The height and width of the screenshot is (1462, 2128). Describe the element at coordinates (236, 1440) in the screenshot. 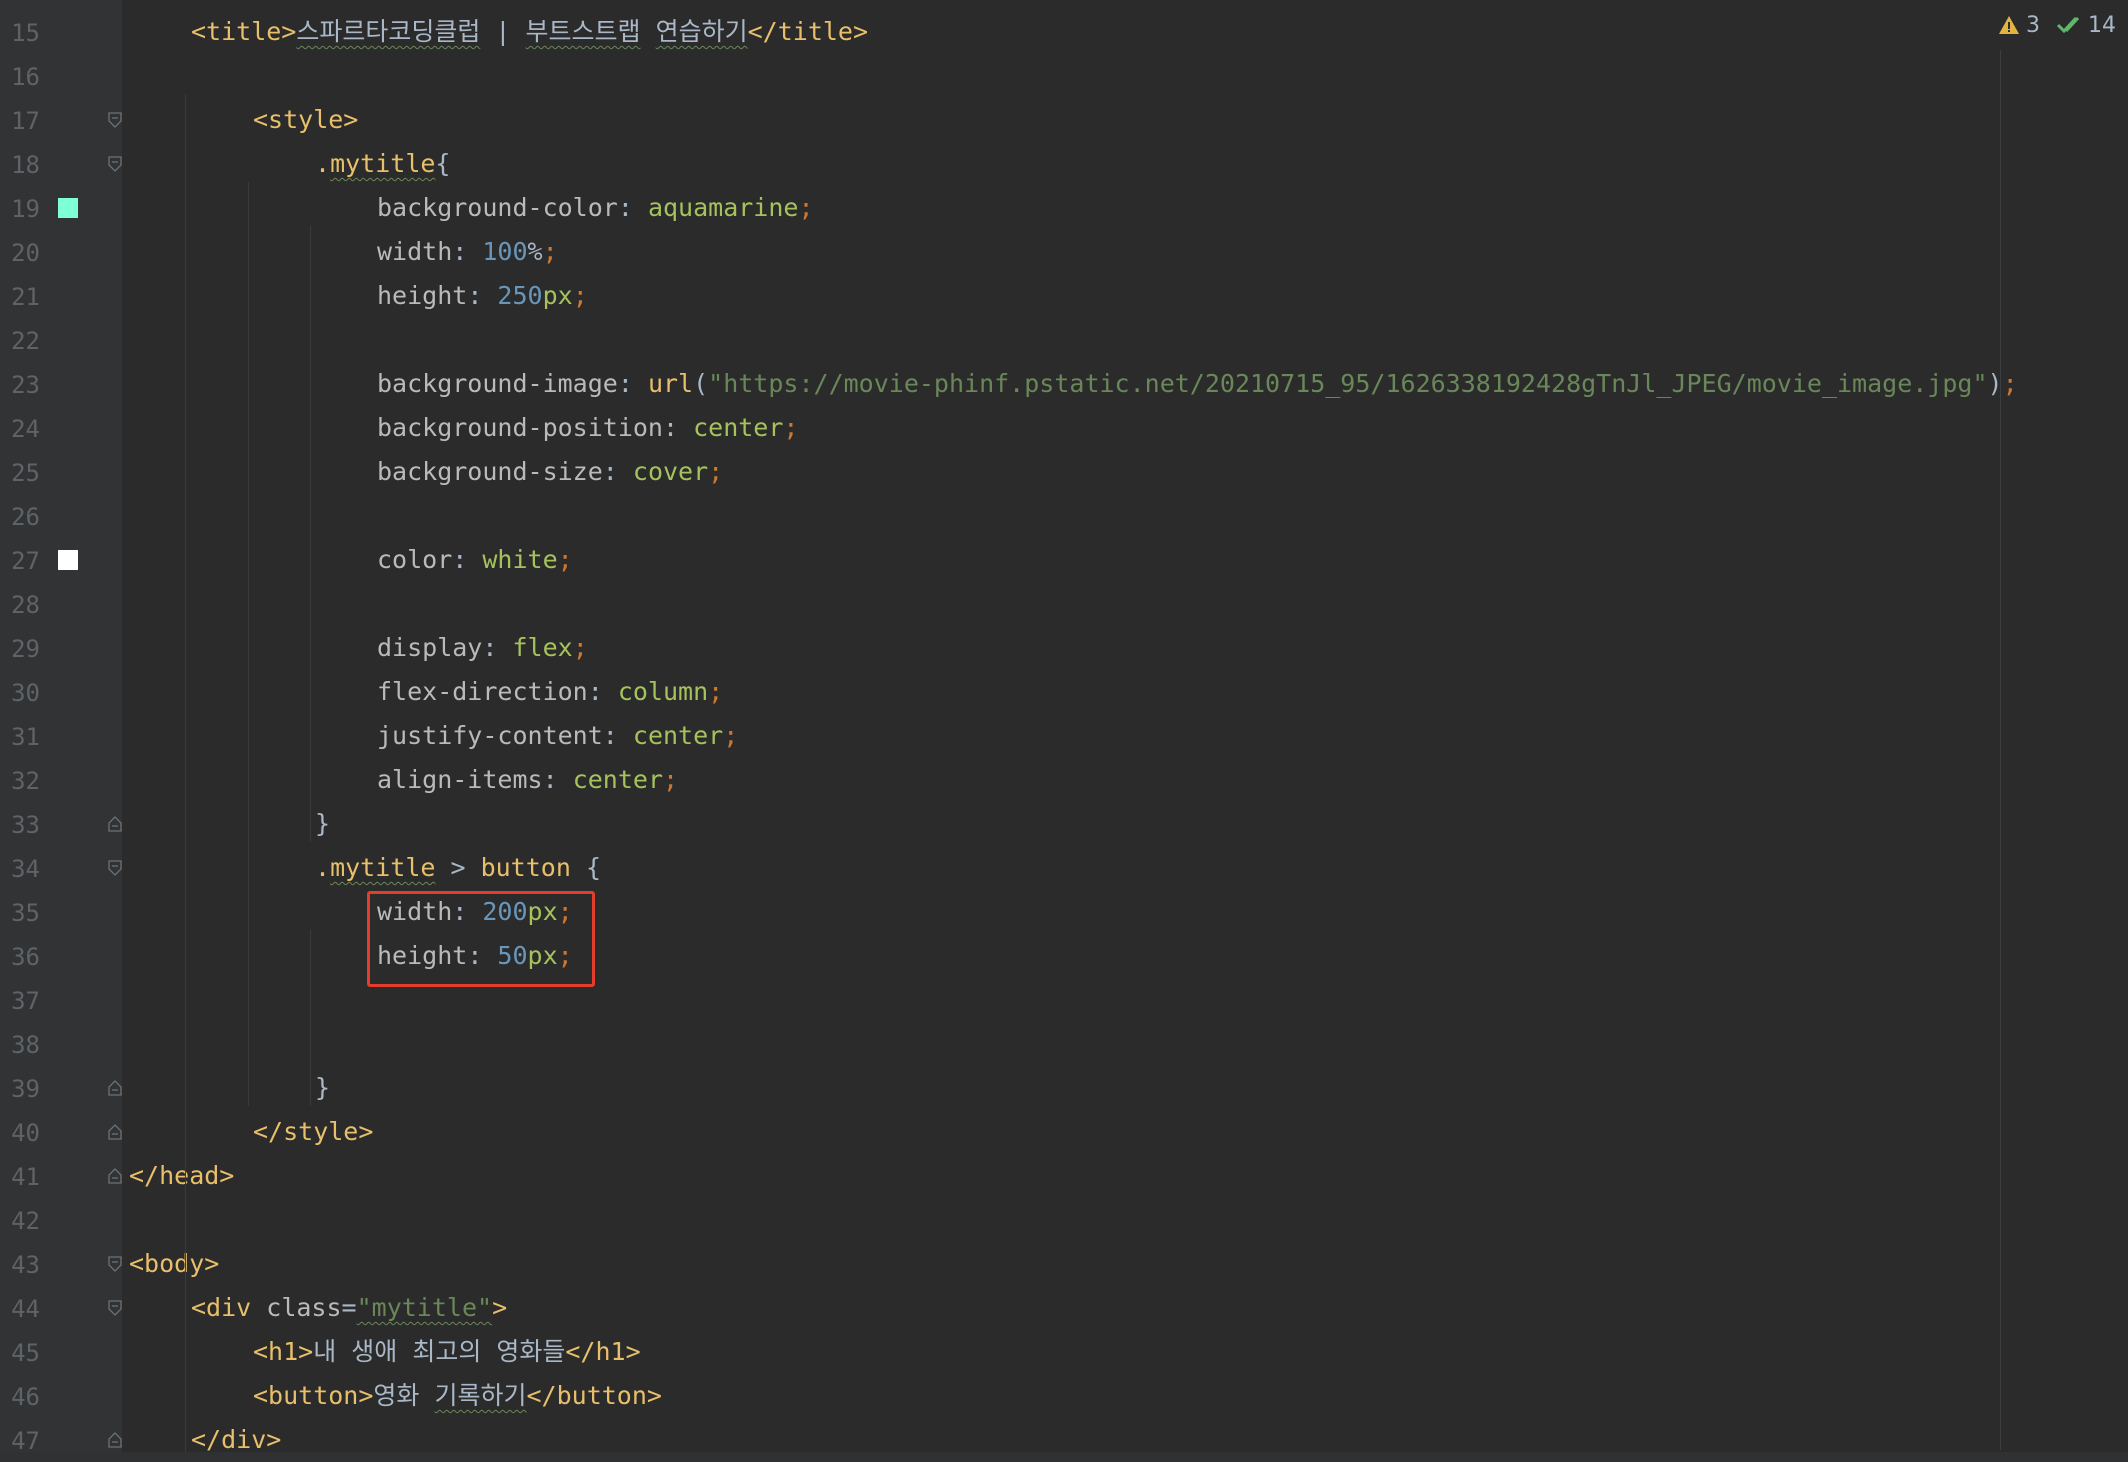

I see `code-text: </div>` at that location.